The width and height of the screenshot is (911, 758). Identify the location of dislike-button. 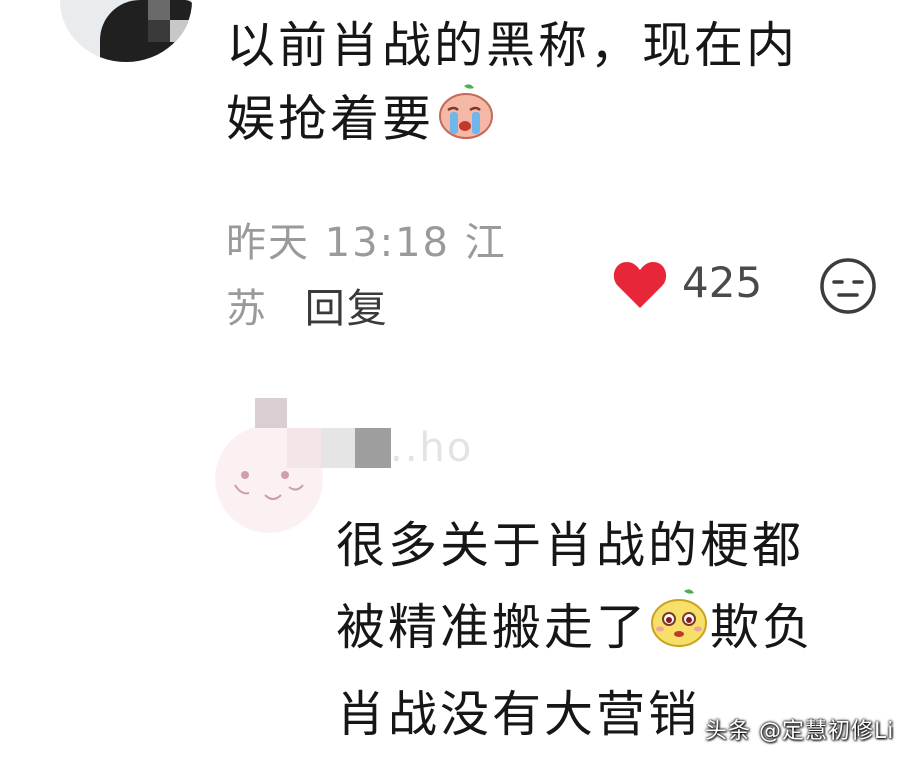
(848, 288).